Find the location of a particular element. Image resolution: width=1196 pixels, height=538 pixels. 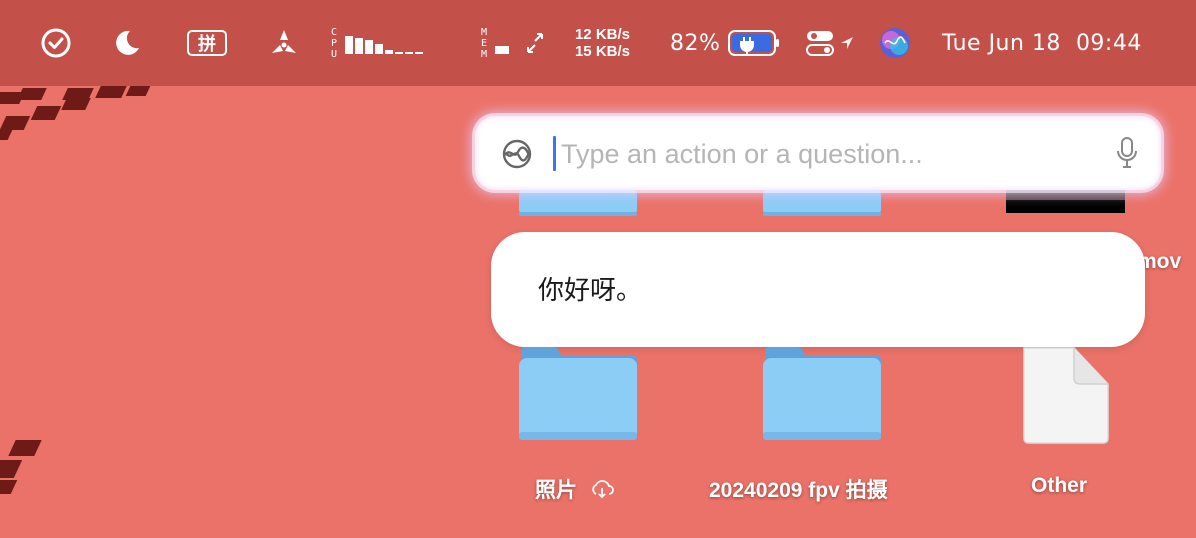

response-text: 你好呀。 is located at coordinates (590, 291).